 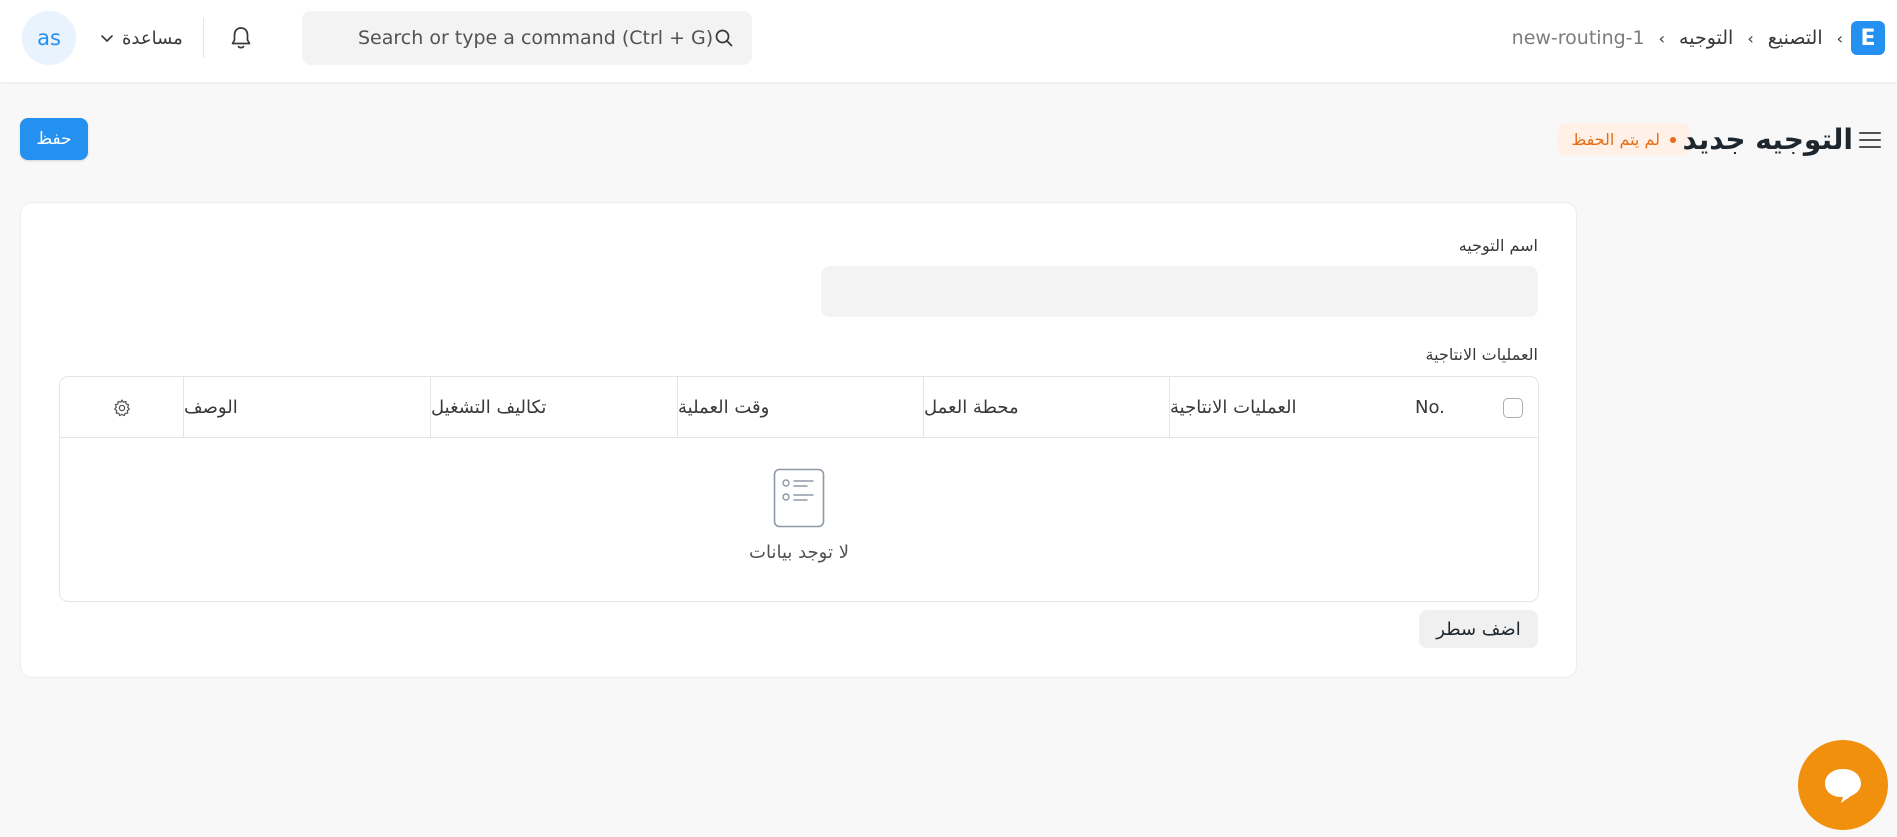 I want to click on column-settings-button, so click(x=122, y=407).